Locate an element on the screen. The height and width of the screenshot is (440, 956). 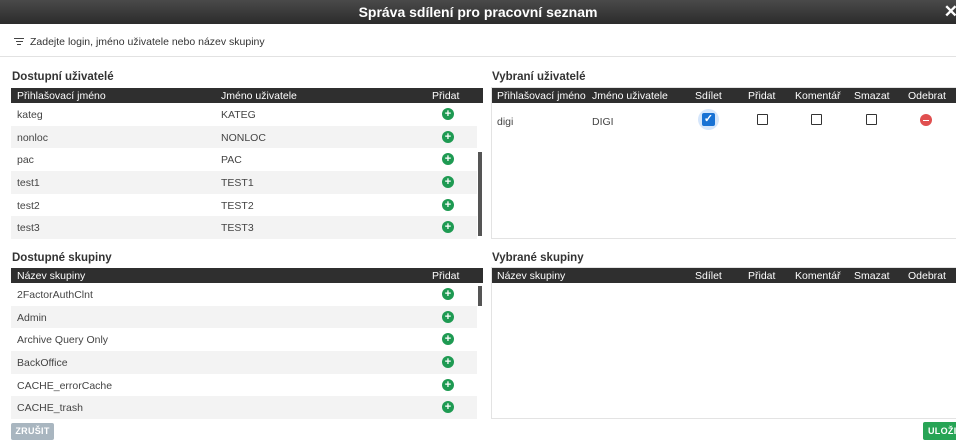
available-groups-title: Dostupné skupiny is located at coordinates (62, 258).